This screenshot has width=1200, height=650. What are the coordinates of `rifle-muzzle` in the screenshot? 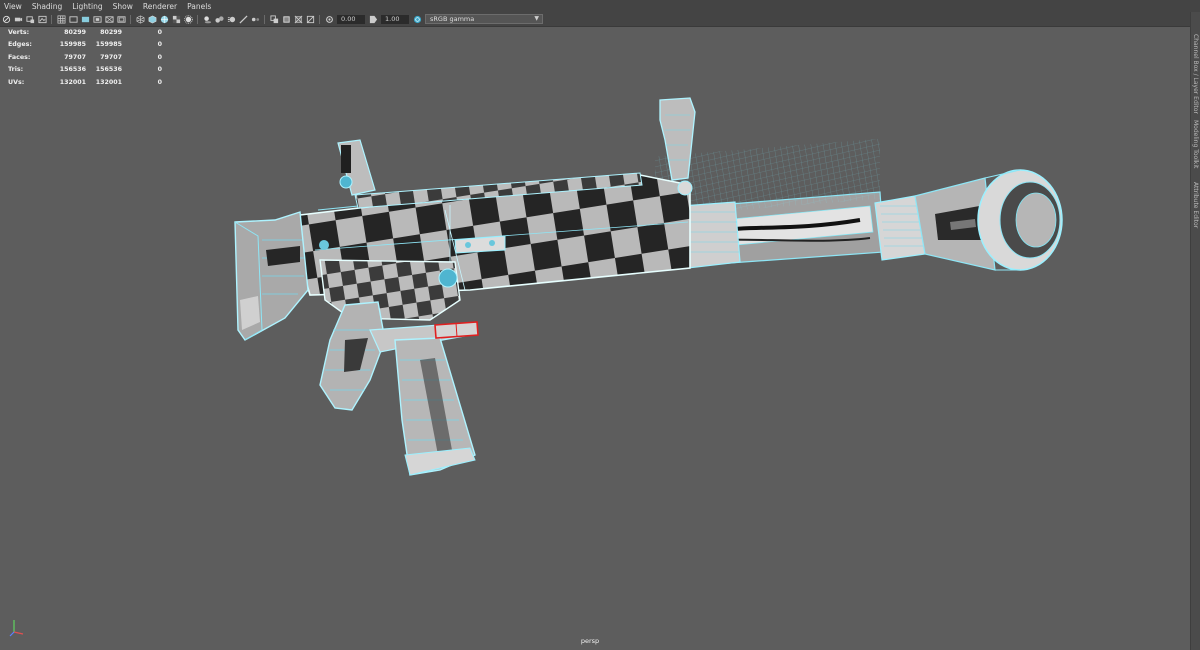 It's located at (968, 220).